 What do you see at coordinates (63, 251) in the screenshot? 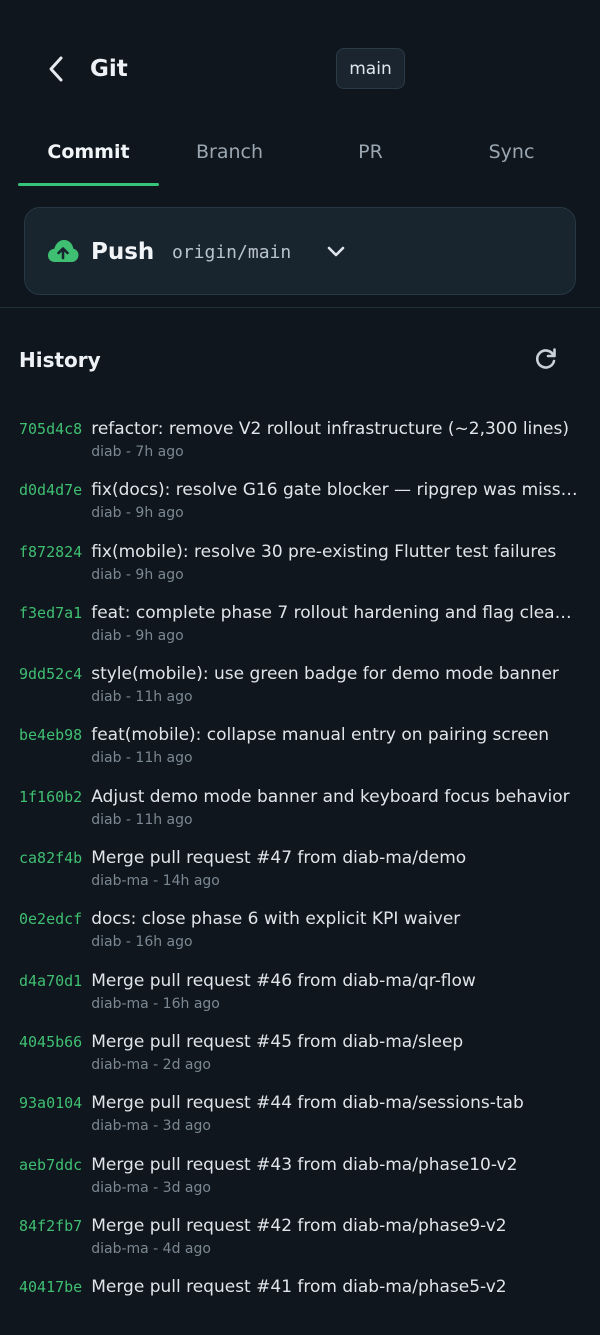
I see `cloud-upload-icon` at bounding box center [63, 251].